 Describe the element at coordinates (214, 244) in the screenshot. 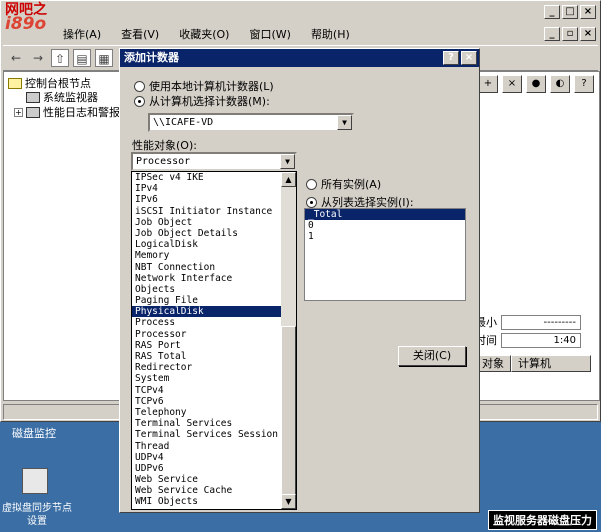

I see `object-list-item: LogicalDisk` at that location.